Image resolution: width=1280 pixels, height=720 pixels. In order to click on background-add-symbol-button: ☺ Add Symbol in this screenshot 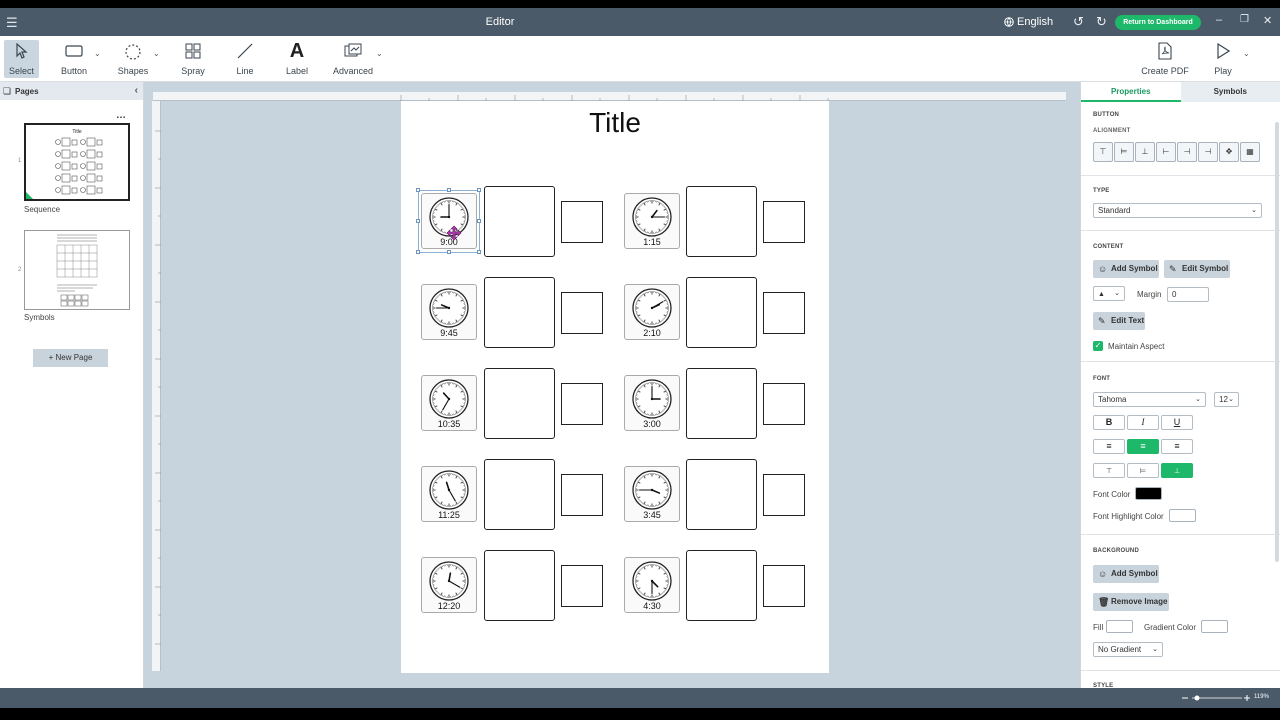, I will do `click(1126, 574)`.